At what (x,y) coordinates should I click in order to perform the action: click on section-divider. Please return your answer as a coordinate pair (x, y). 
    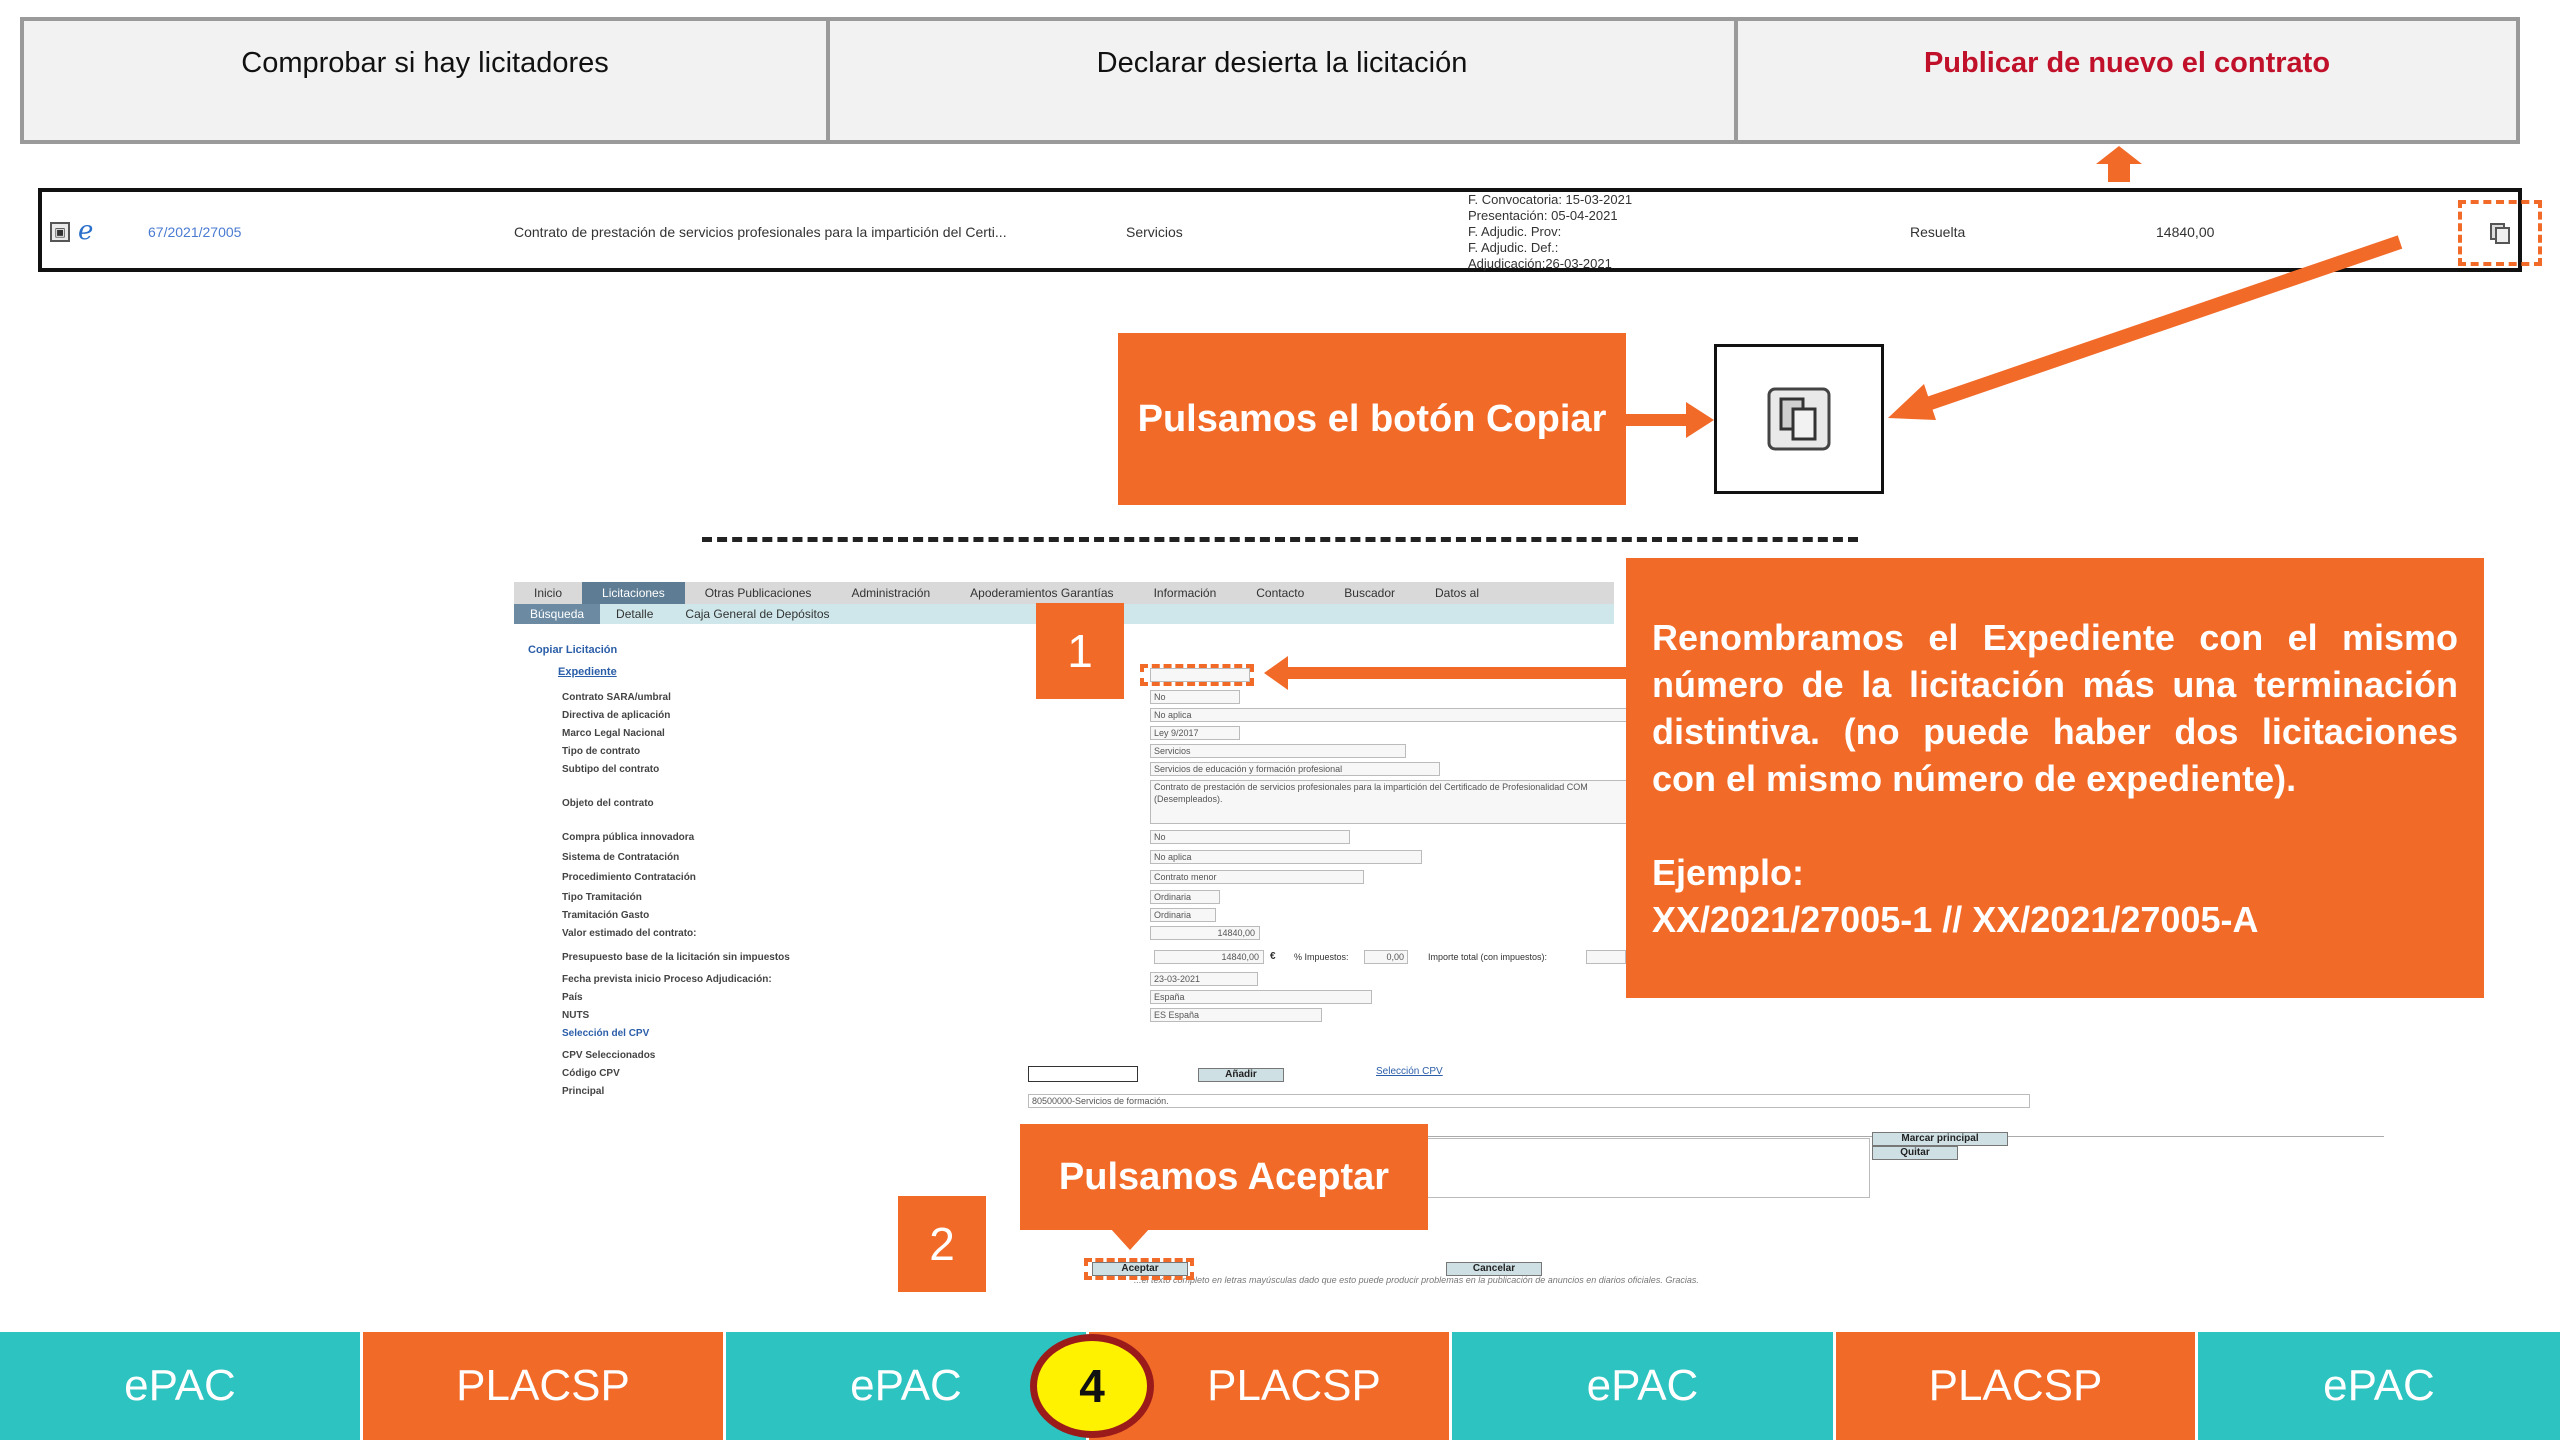
    Looking at the image, I should click on (1280, 539).